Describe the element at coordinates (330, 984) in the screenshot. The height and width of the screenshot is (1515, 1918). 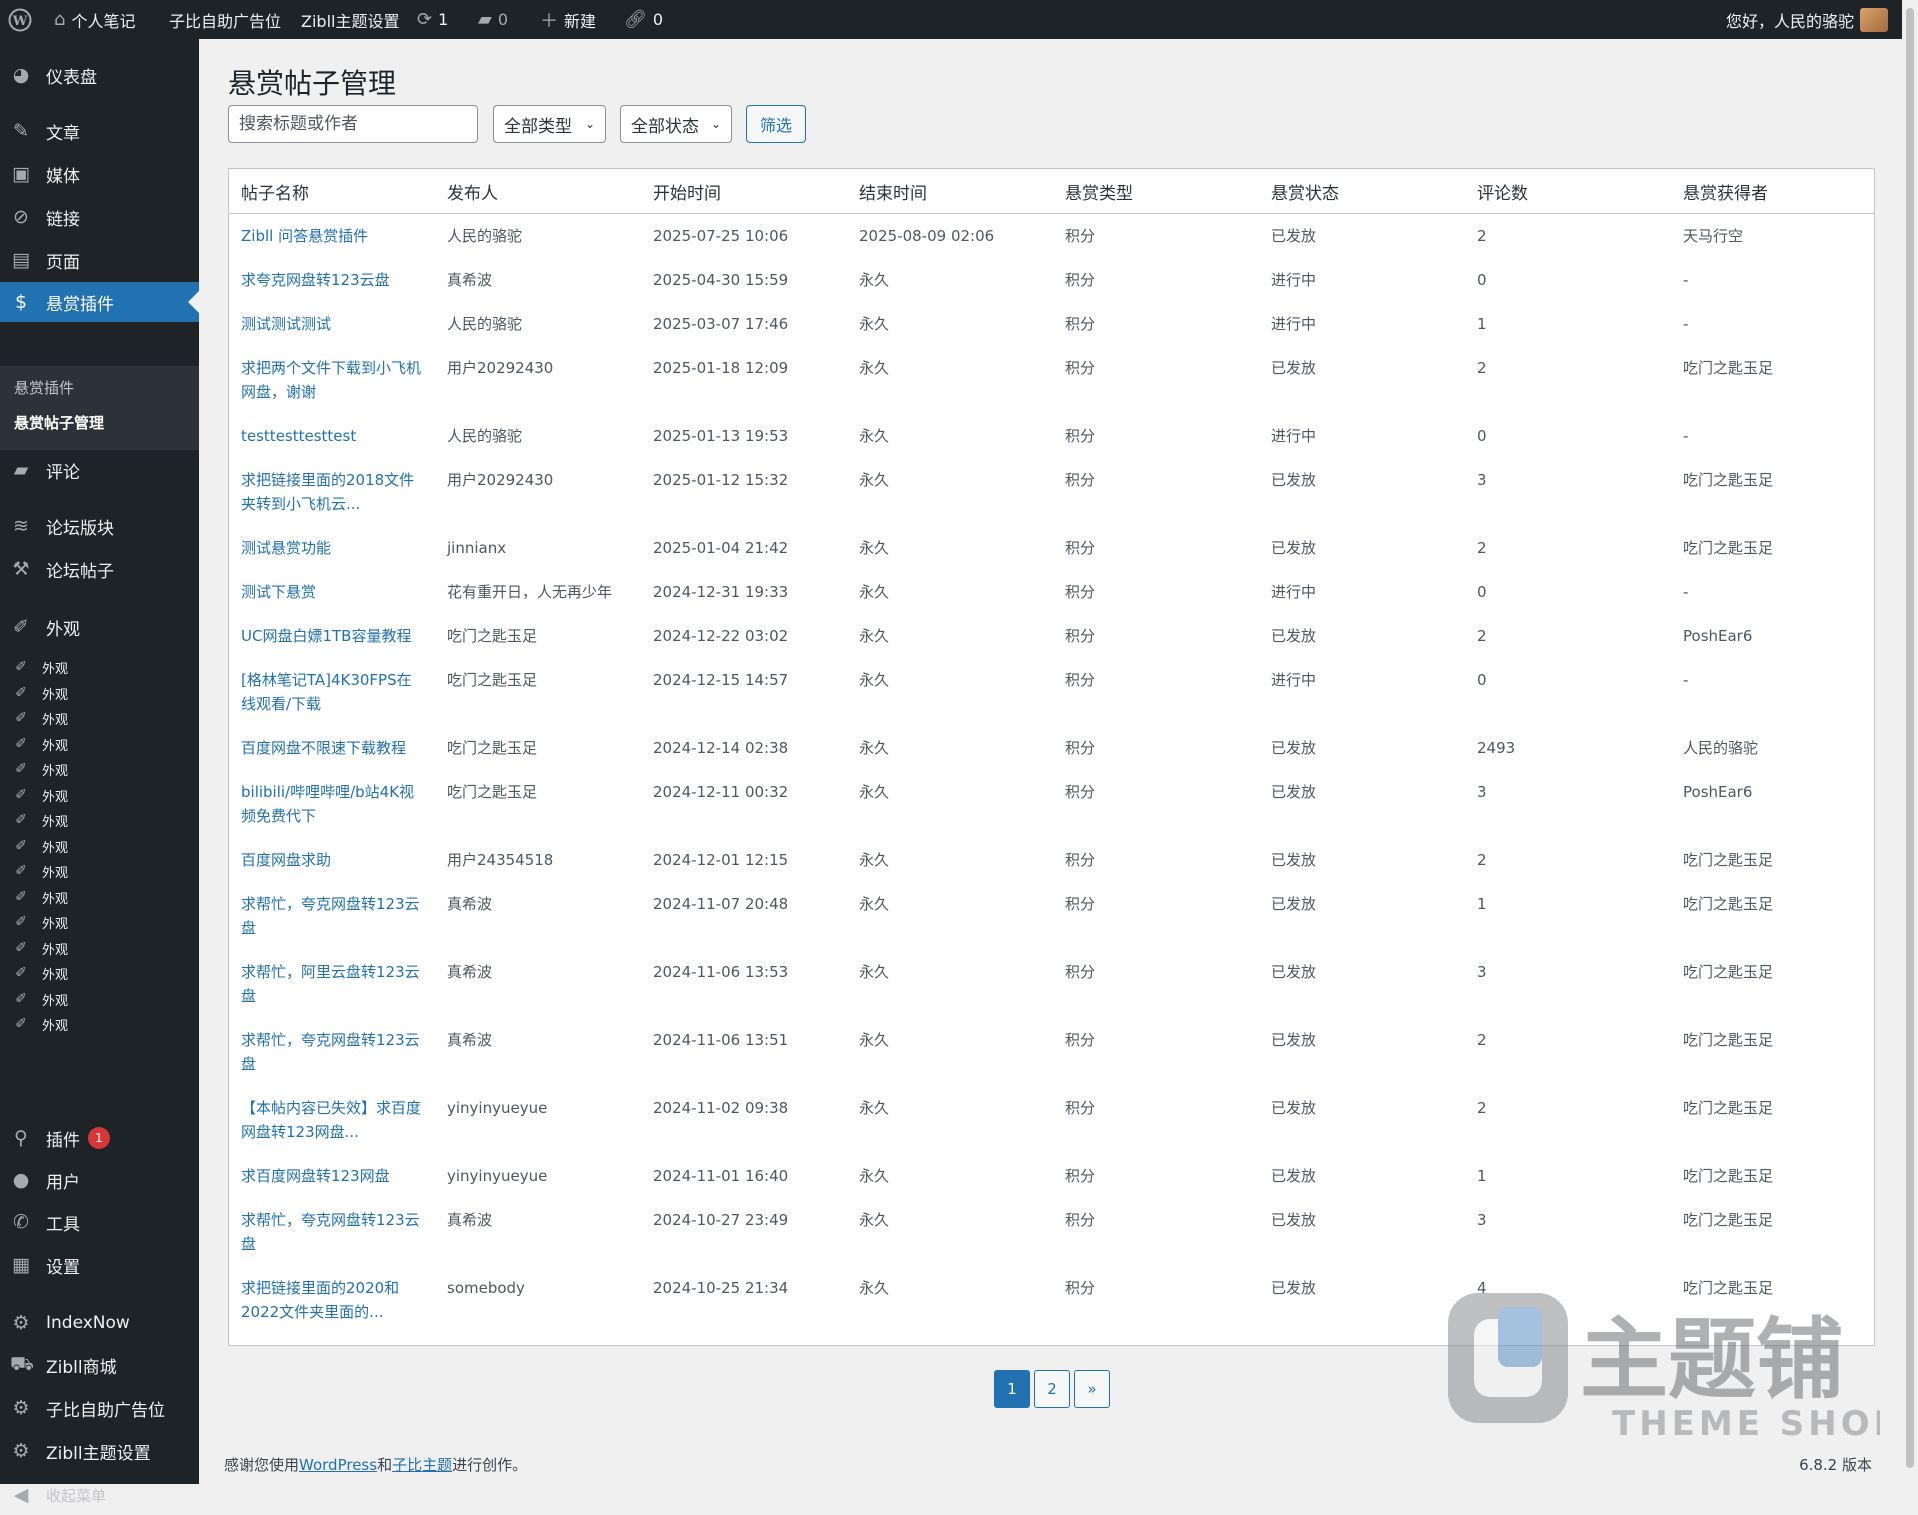
I see `post-title-link: 求帮忙，阿里云盘转123云盘` at that location.